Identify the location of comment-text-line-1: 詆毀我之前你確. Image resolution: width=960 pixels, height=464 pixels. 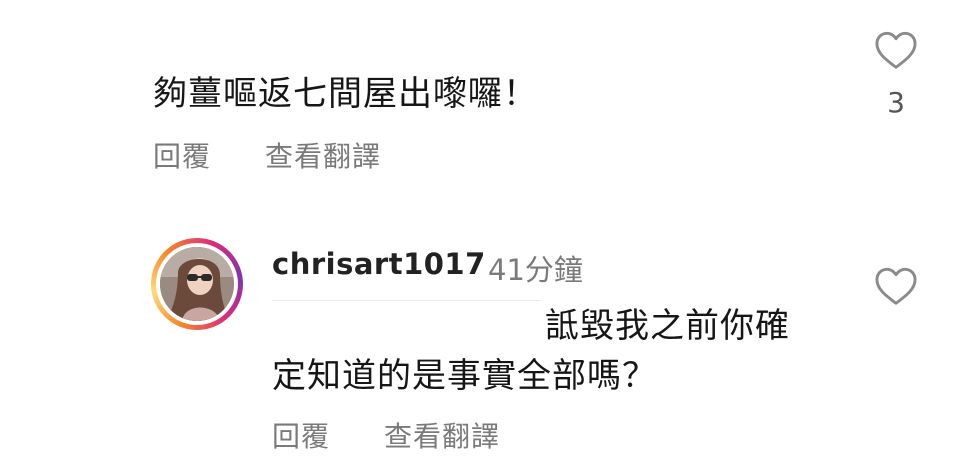
(667, 326).